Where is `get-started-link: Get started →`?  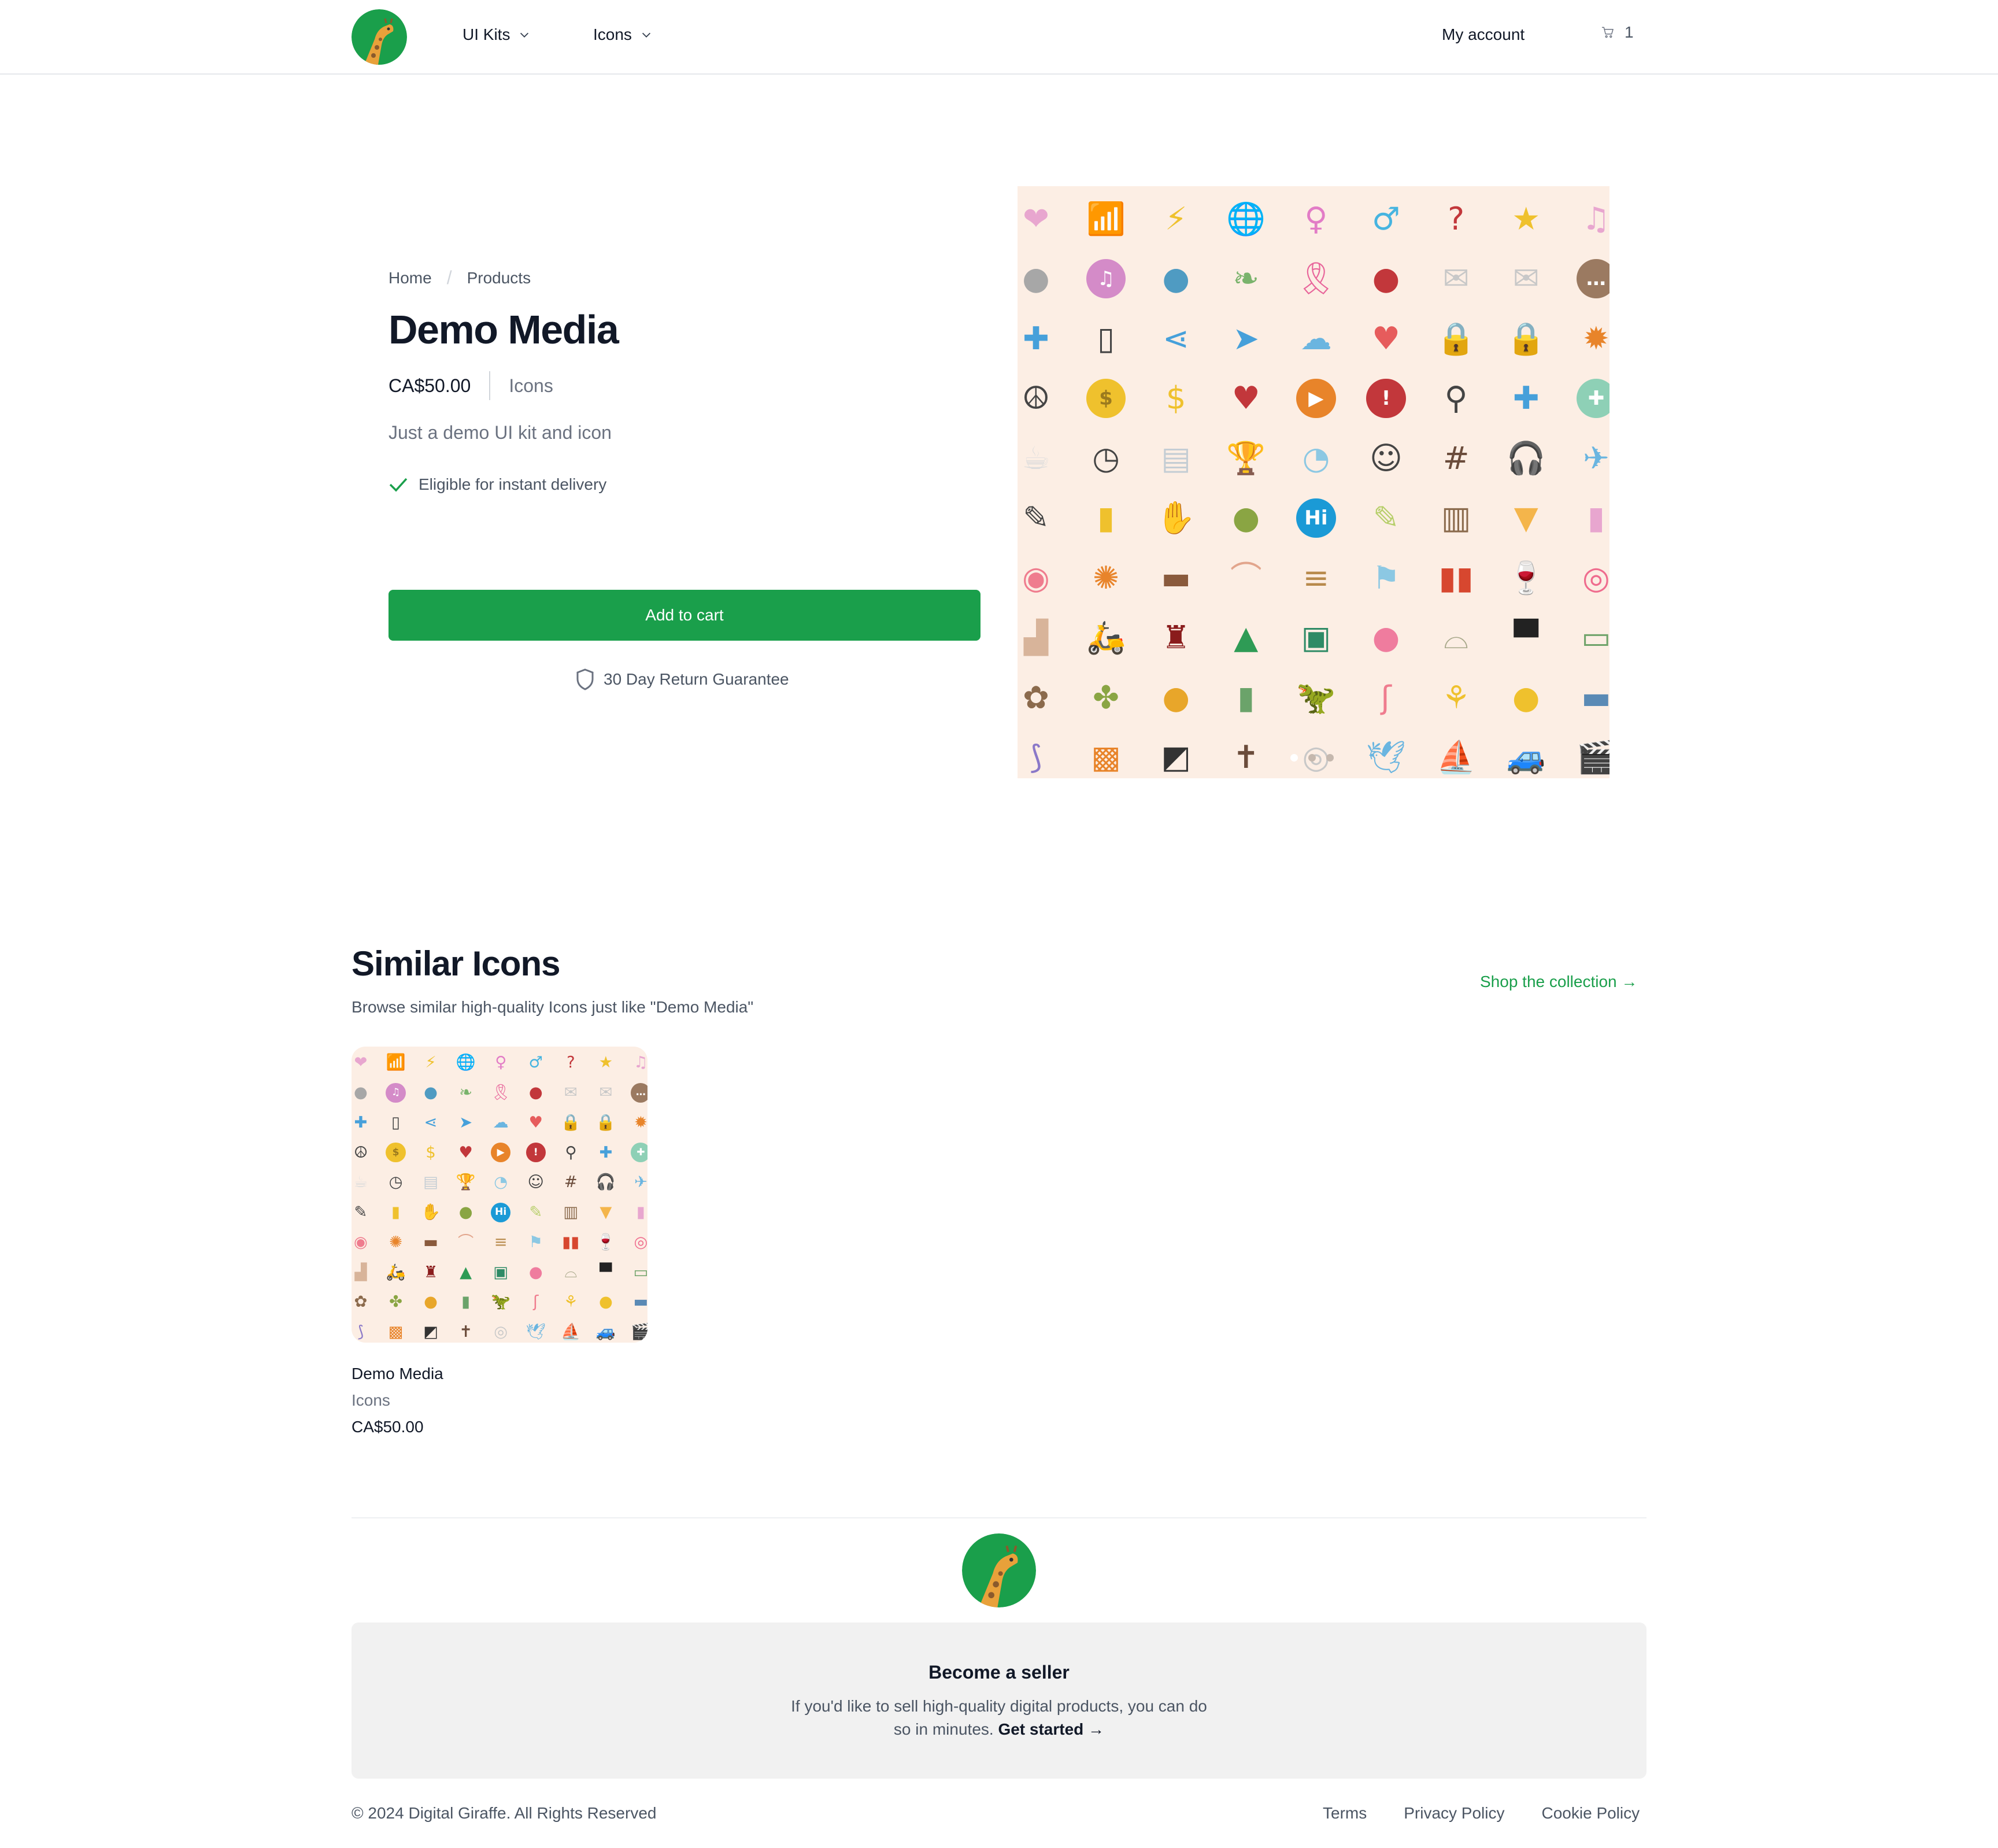 get-started-link: Get started → is located at coordinates (1051, 1729).